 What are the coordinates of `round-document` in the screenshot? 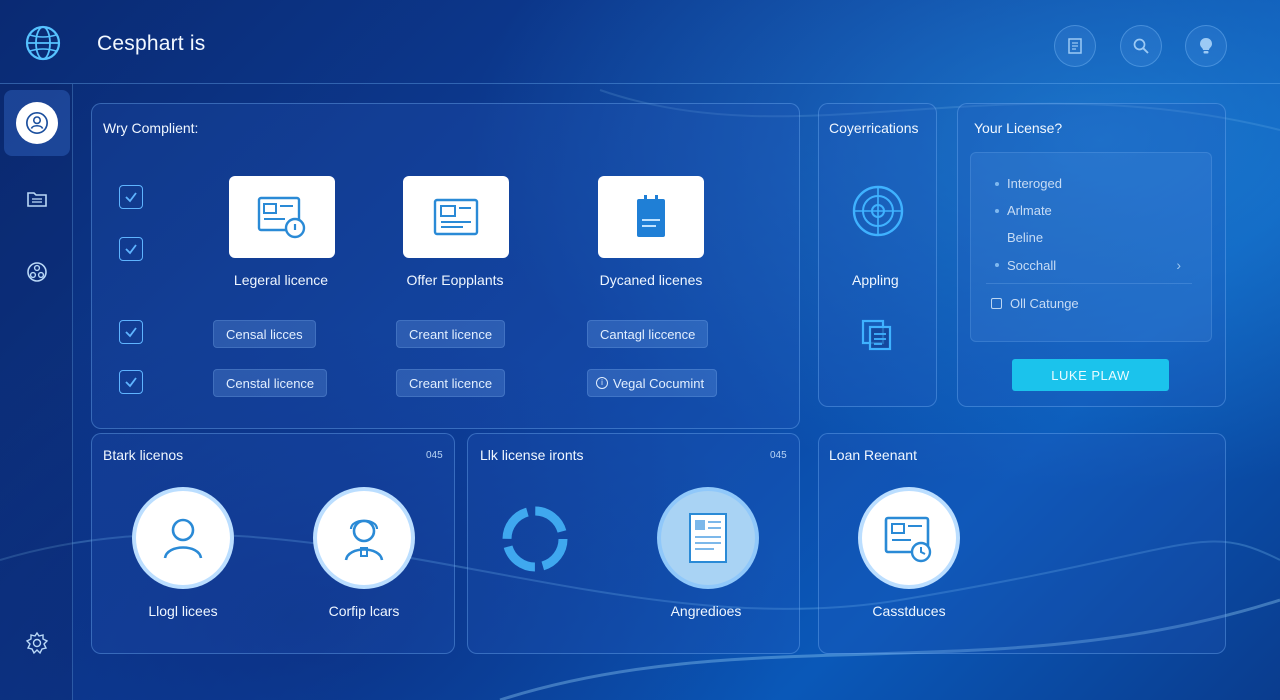 It's located at (708, 538).